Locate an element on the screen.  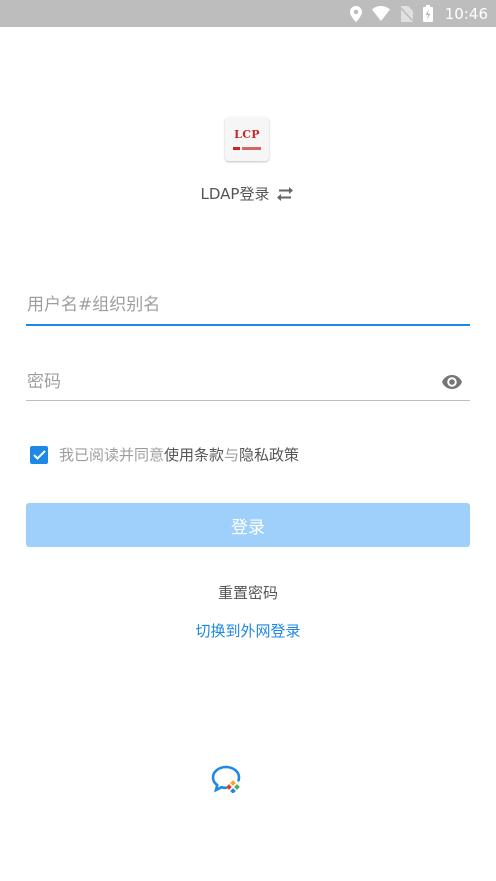
login-mode: LDAP登录 is located at coordinates (248, 193).